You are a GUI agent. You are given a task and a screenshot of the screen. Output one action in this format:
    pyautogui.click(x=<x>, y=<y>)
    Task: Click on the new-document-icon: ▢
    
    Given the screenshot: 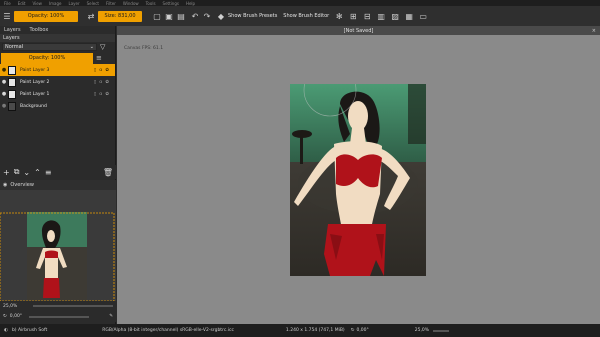 What is the action you would take?
    pyautogui.click(x=157, y=16)
    